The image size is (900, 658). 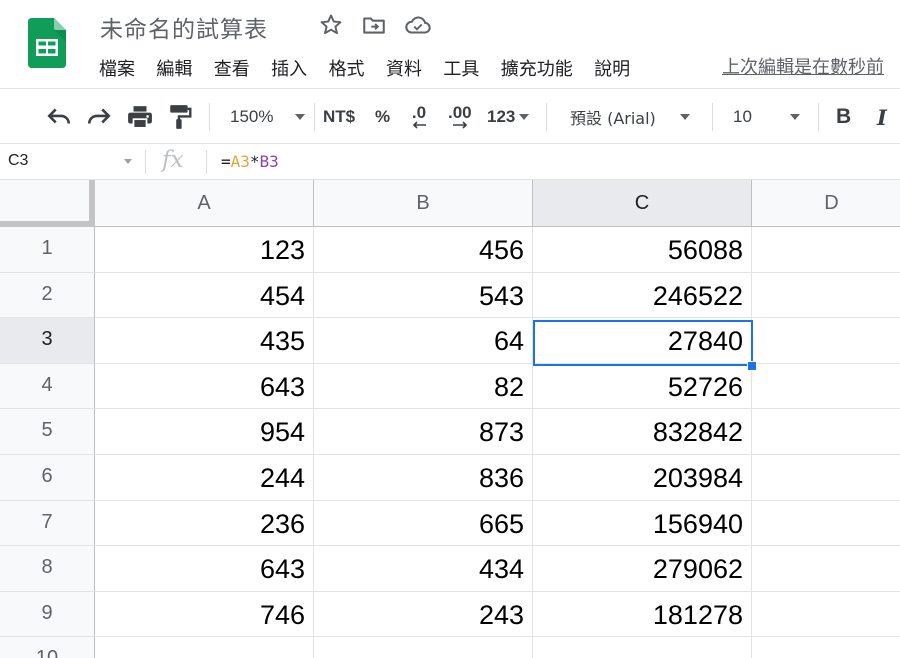 What do you see at coordinates (174, 68) in the screenshot?
I see `menu-edit: 編輯` at bounding box center [174, 68].